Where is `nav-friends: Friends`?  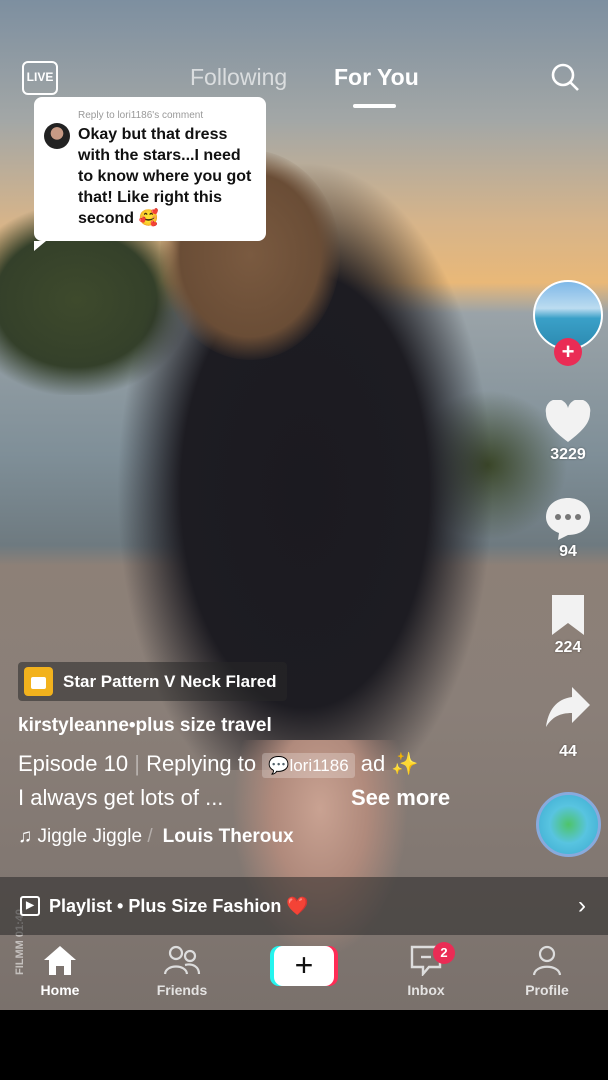 nav-friends: Friends is located at coordinates (182, 971).